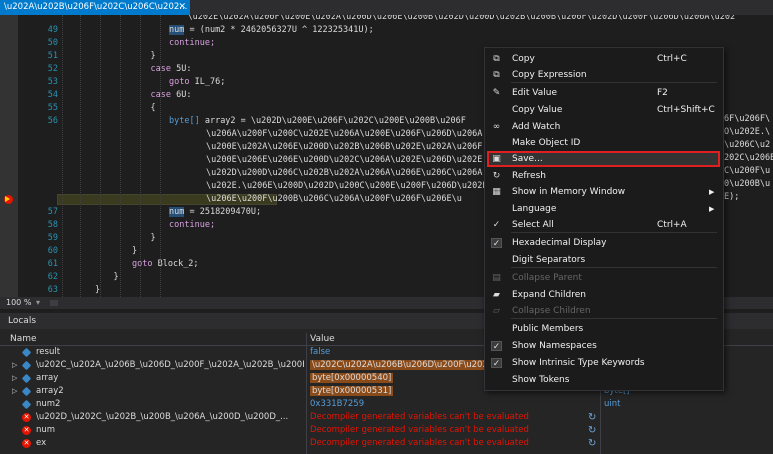  What do you see at coordinates (23, 339) in the screenshot?
I see `name-column-header: Name` at bounding box center [23, 339].